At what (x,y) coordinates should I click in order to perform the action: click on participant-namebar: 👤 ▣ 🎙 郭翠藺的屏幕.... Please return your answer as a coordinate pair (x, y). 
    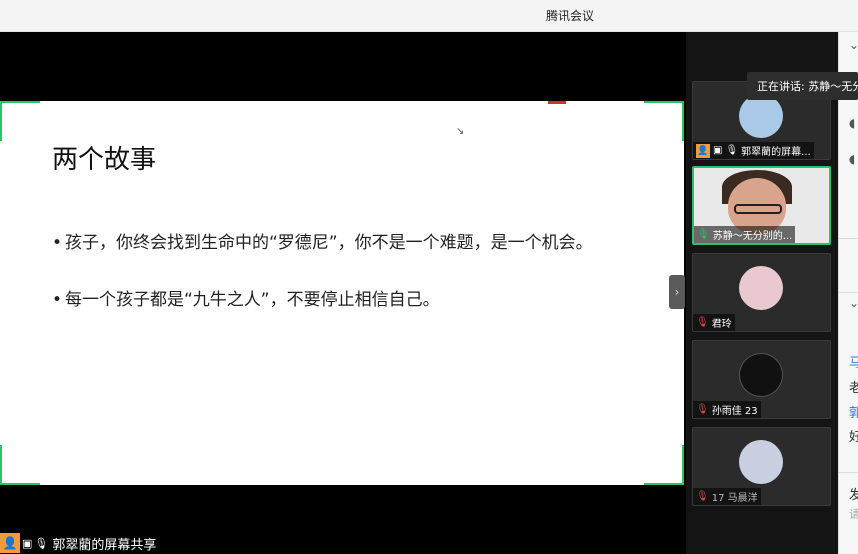
    Looking at the image, I should click on (753, 150).